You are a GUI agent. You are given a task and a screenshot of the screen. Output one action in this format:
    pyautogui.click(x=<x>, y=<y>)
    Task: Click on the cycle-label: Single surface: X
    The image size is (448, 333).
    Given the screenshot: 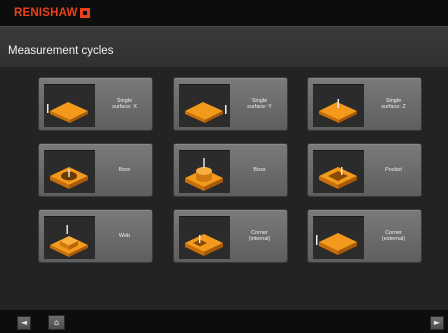 What is the action you would take?
    pyautogui.click(x=124, y=104)
    